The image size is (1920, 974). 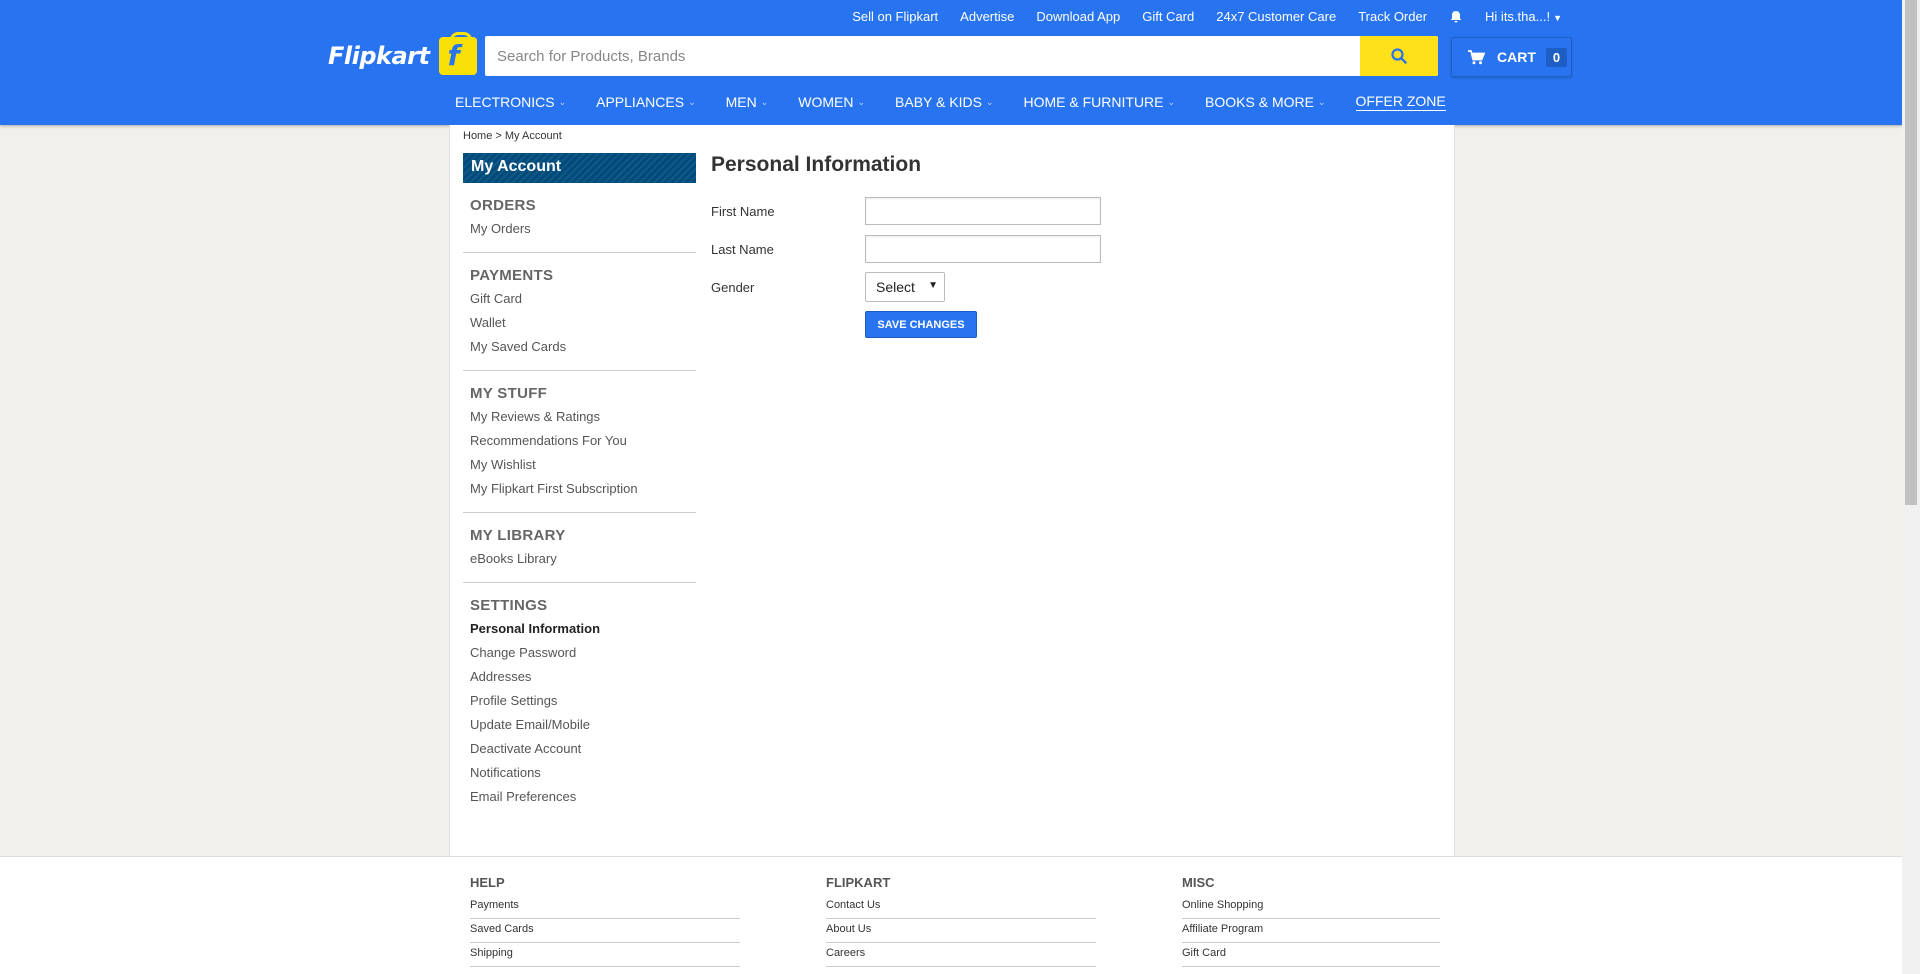 What do you see at coordinates (1093, 102) in the screenshot?
I see `nav-label: HOME & FURNITURE` at bounding box center [1093, 102].